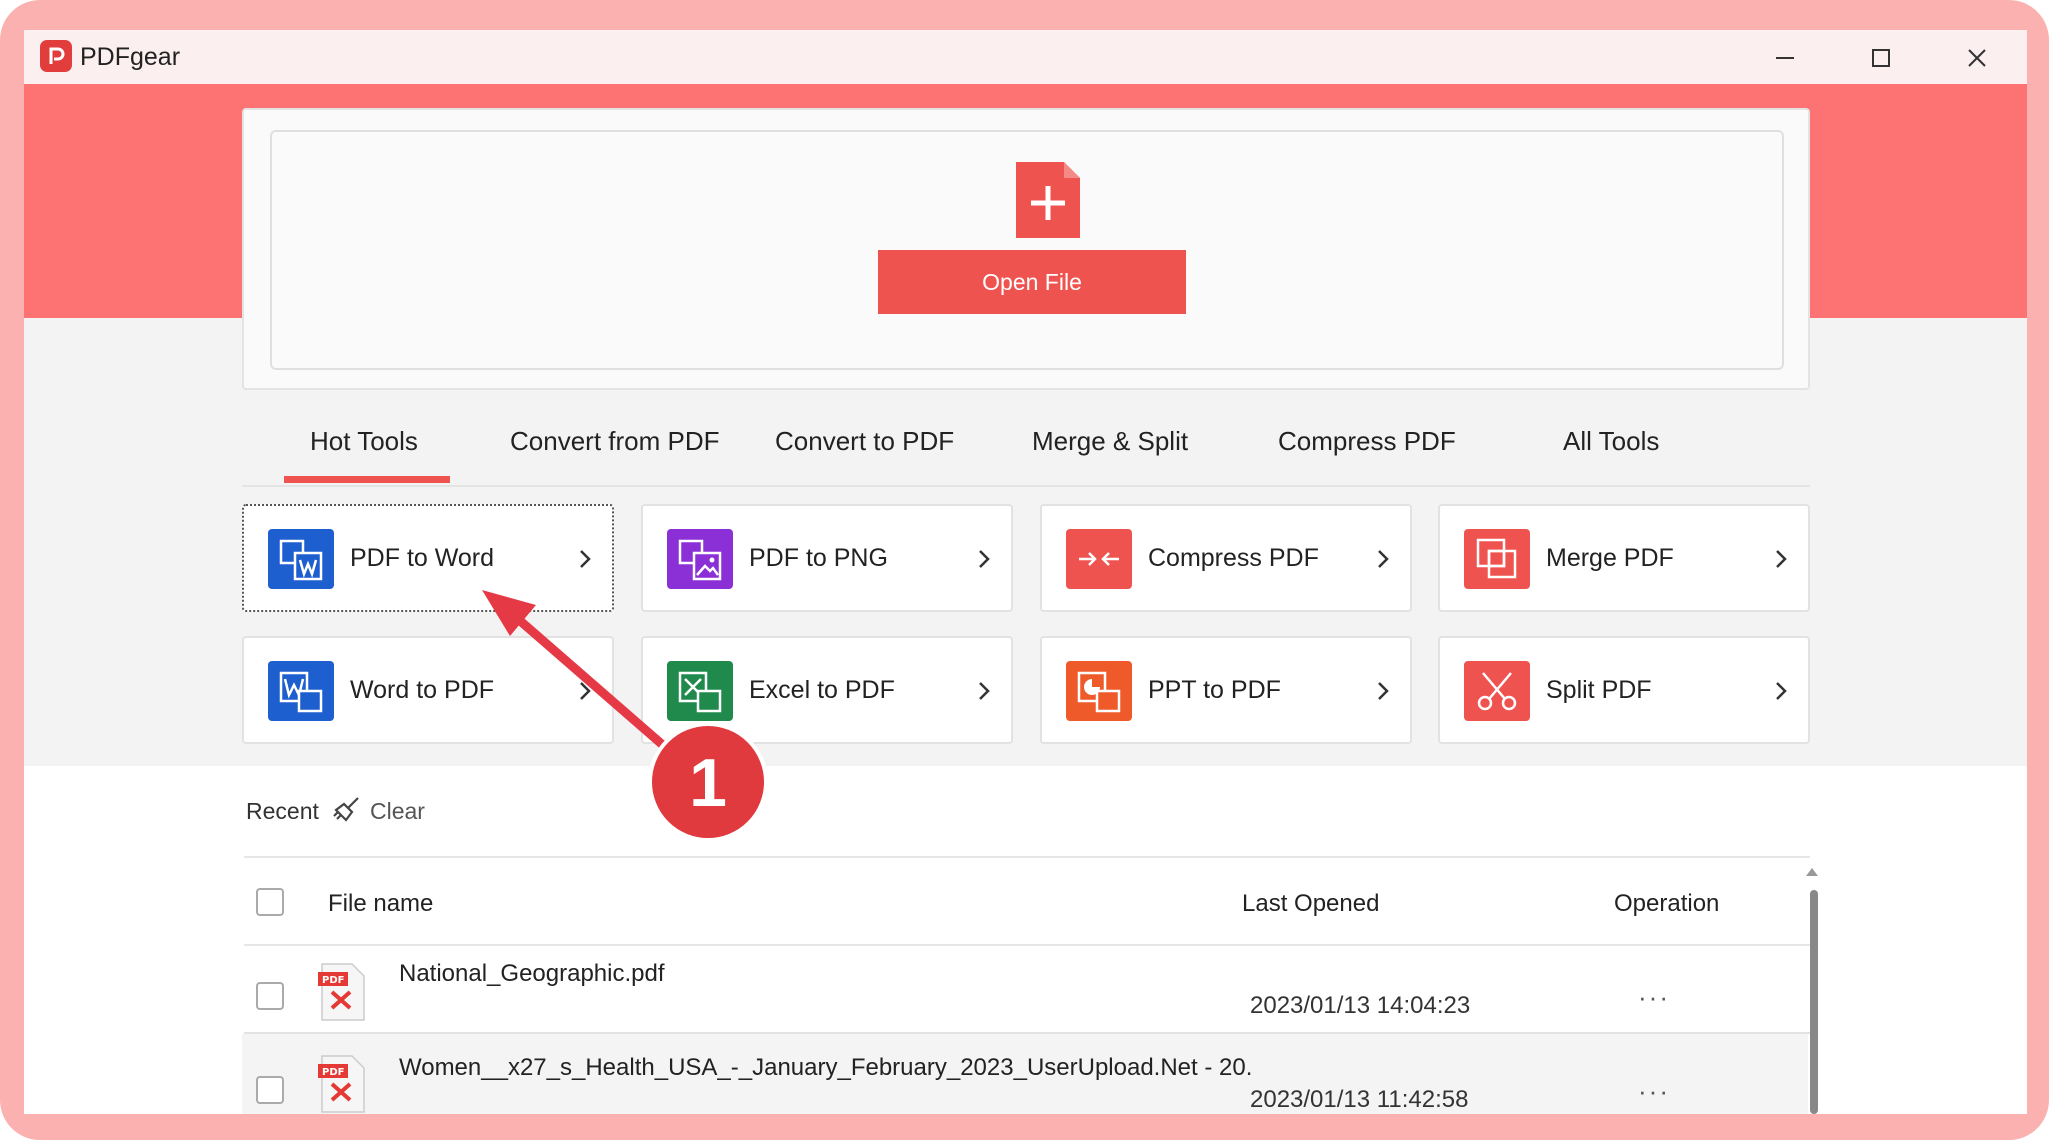 Image resolution: width=2049 pixels, height=1140 pixels. What do you see at coordinates (625, 716) in the screenshot?
I see `annotation-overlay` at bounding box center [625, 716].